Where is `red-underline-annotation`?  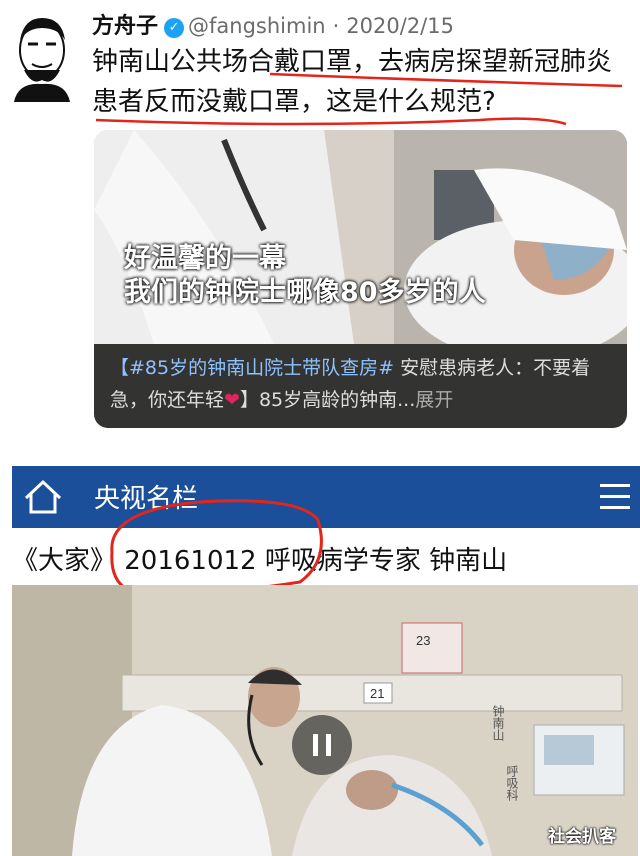
red-underline-annotation is located at coordinates (359, 99).